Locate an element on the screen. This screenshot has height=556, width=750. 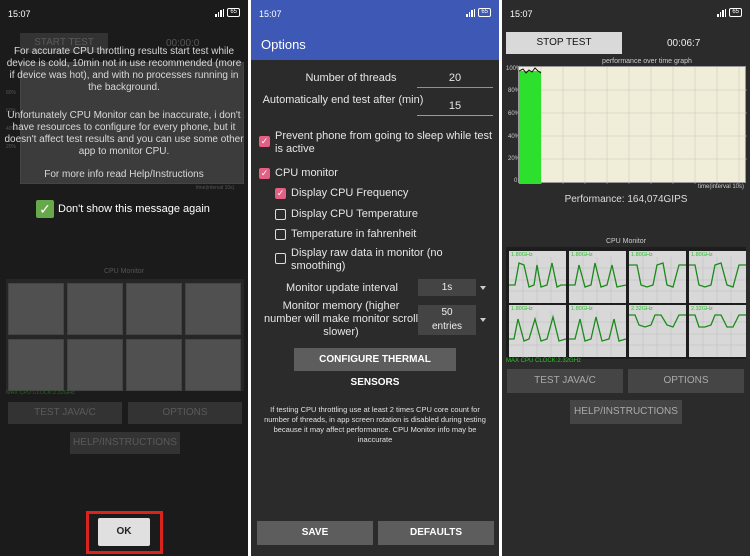
monitor-memory-select: 50 entries is located at coordinates (447, 320).